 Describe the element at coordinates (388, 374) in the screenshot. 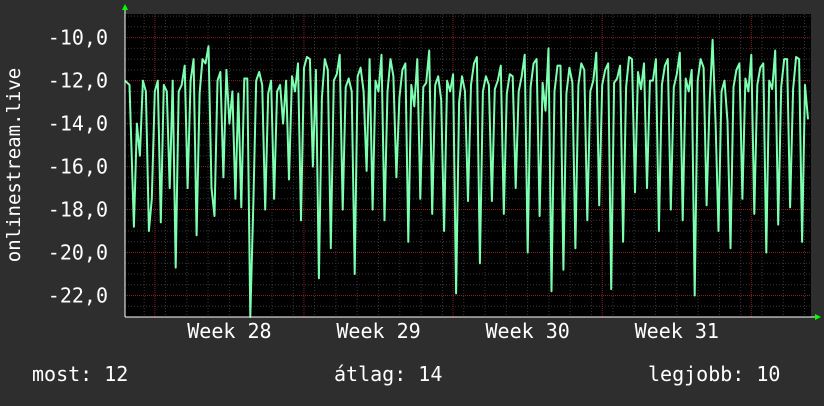

I see `stat-average: átlag: 14` at that location.